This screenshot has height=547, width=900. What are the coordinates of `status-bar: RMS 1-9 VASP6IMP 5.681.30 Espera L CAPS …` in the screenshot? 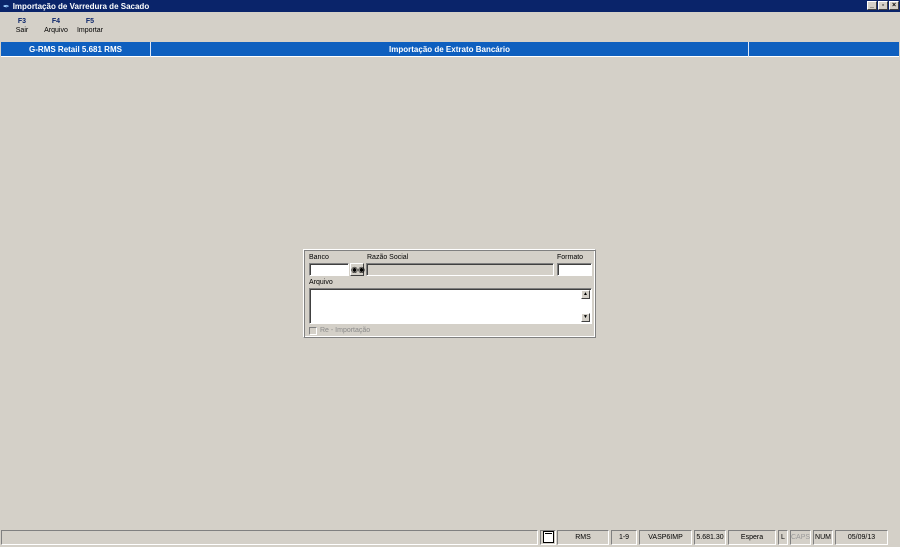 It's located at (450, 537).